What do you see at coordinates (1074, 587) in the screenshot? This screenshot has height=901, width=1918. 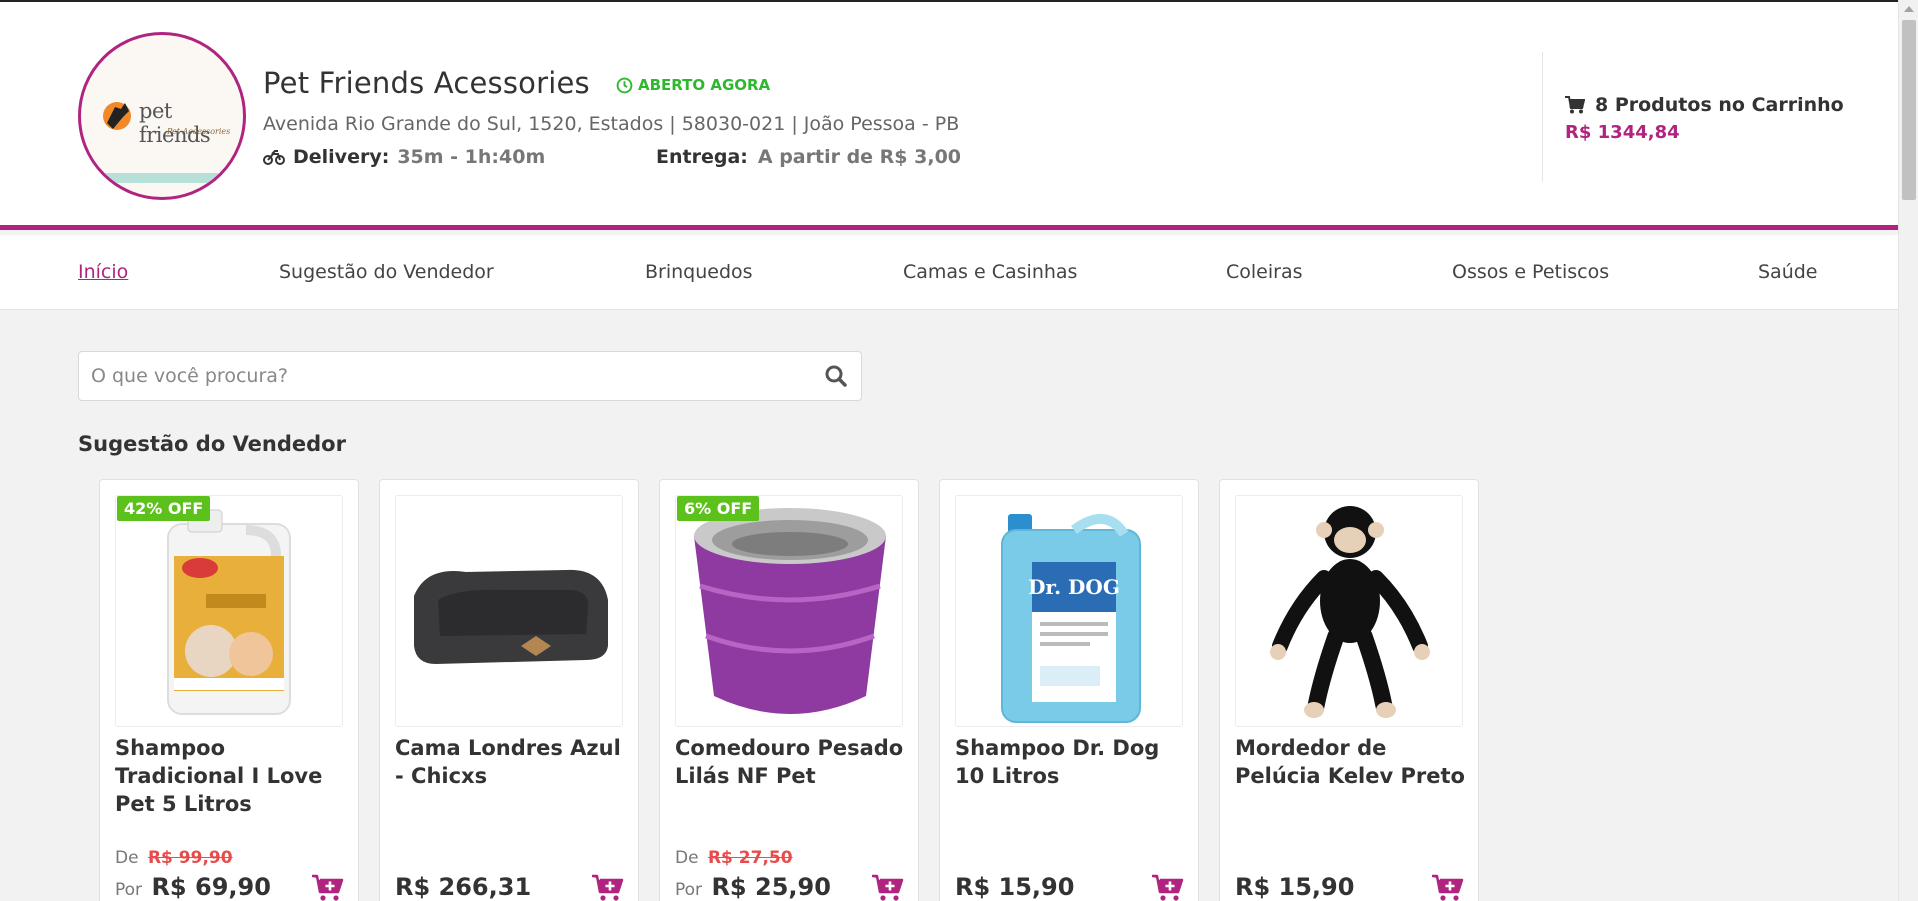 I see `dr-dog-logo: Dr. DOG` at bounding box center [1074, 587].